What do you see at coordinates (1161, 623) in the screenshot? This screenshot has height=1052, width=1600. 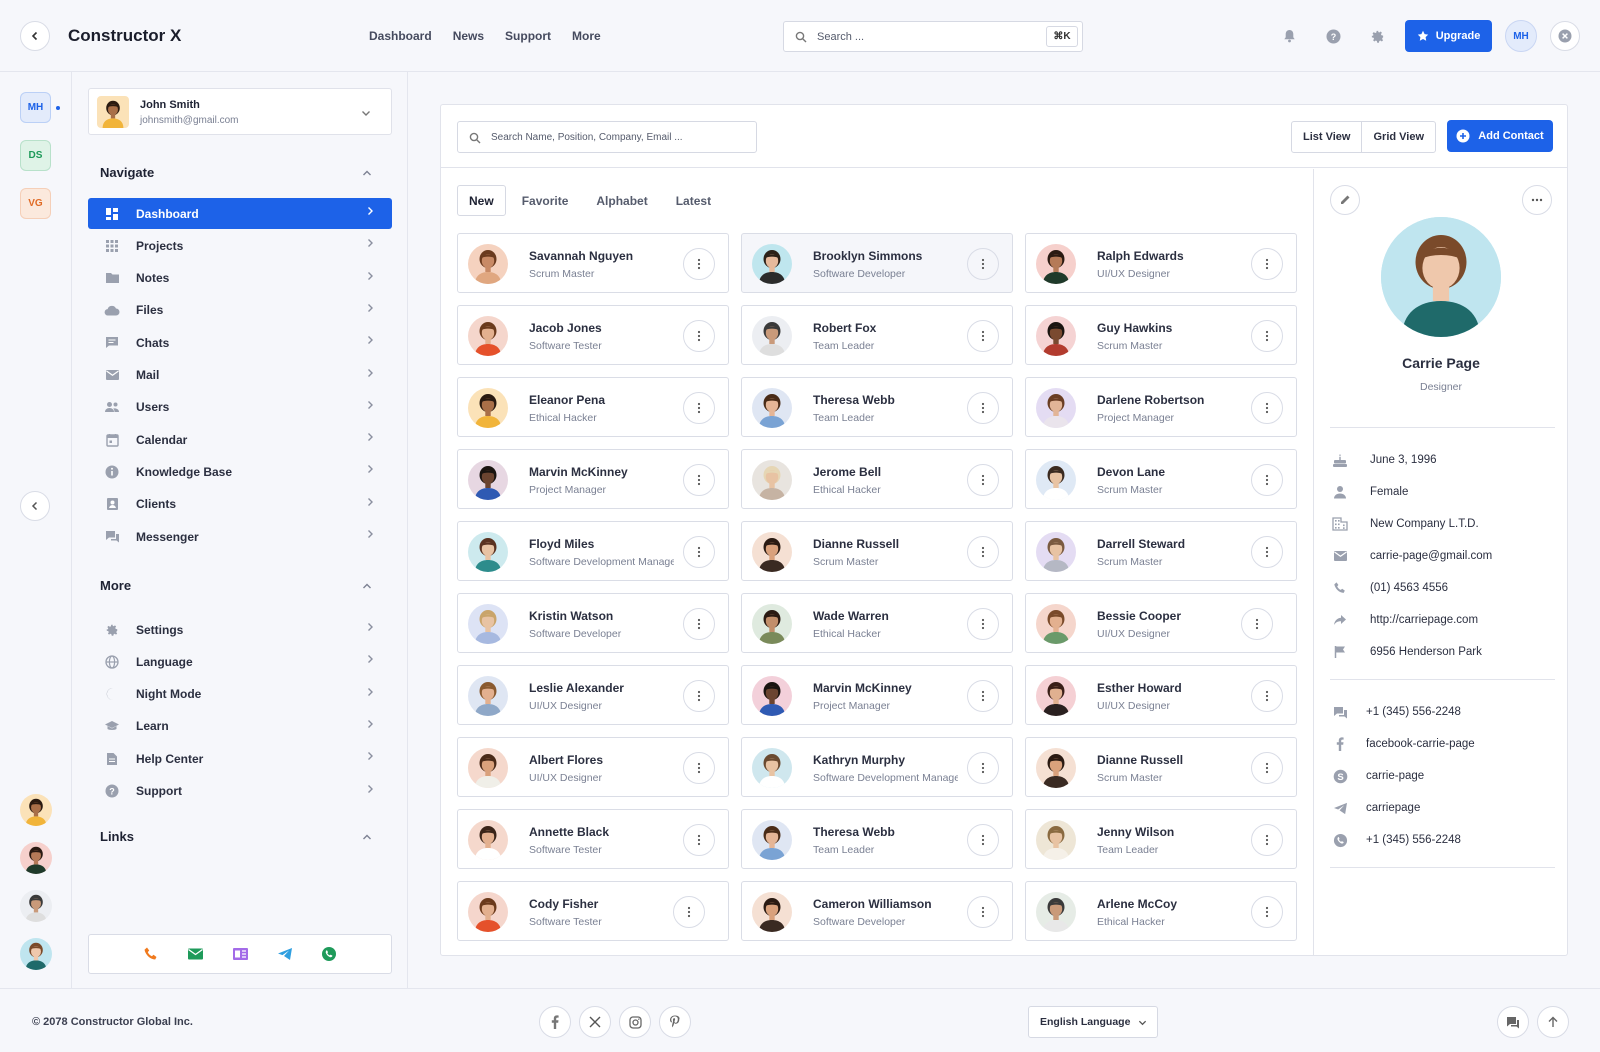 I see `contact-card: Bessie Cooper UI/UX Designer` at bounding box center [1161, 623].